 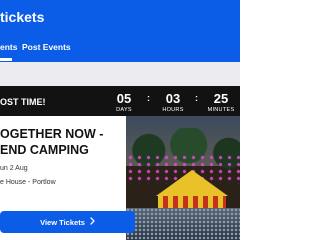 I want to click on view-tickets-label: View Tickets, so click(x=62, y=222).